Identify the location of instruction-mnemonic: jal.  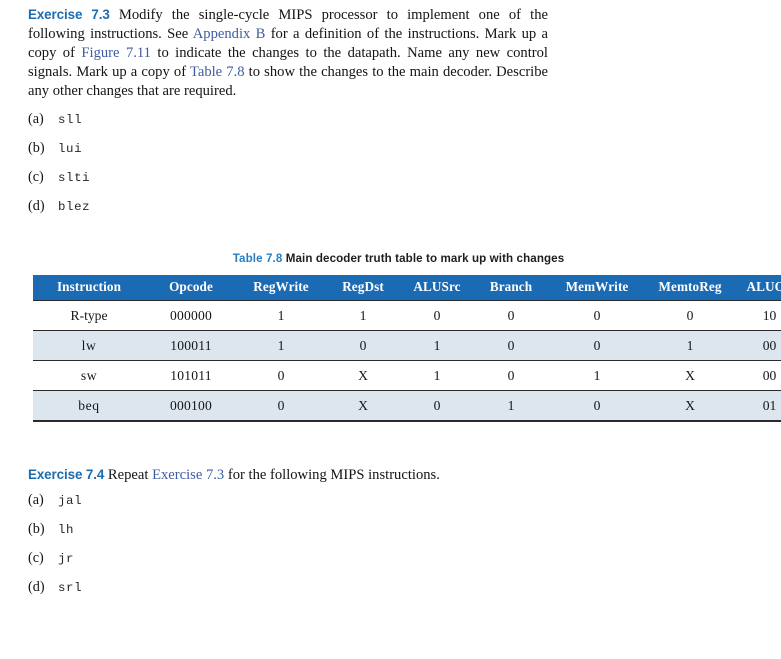
(70, 501).